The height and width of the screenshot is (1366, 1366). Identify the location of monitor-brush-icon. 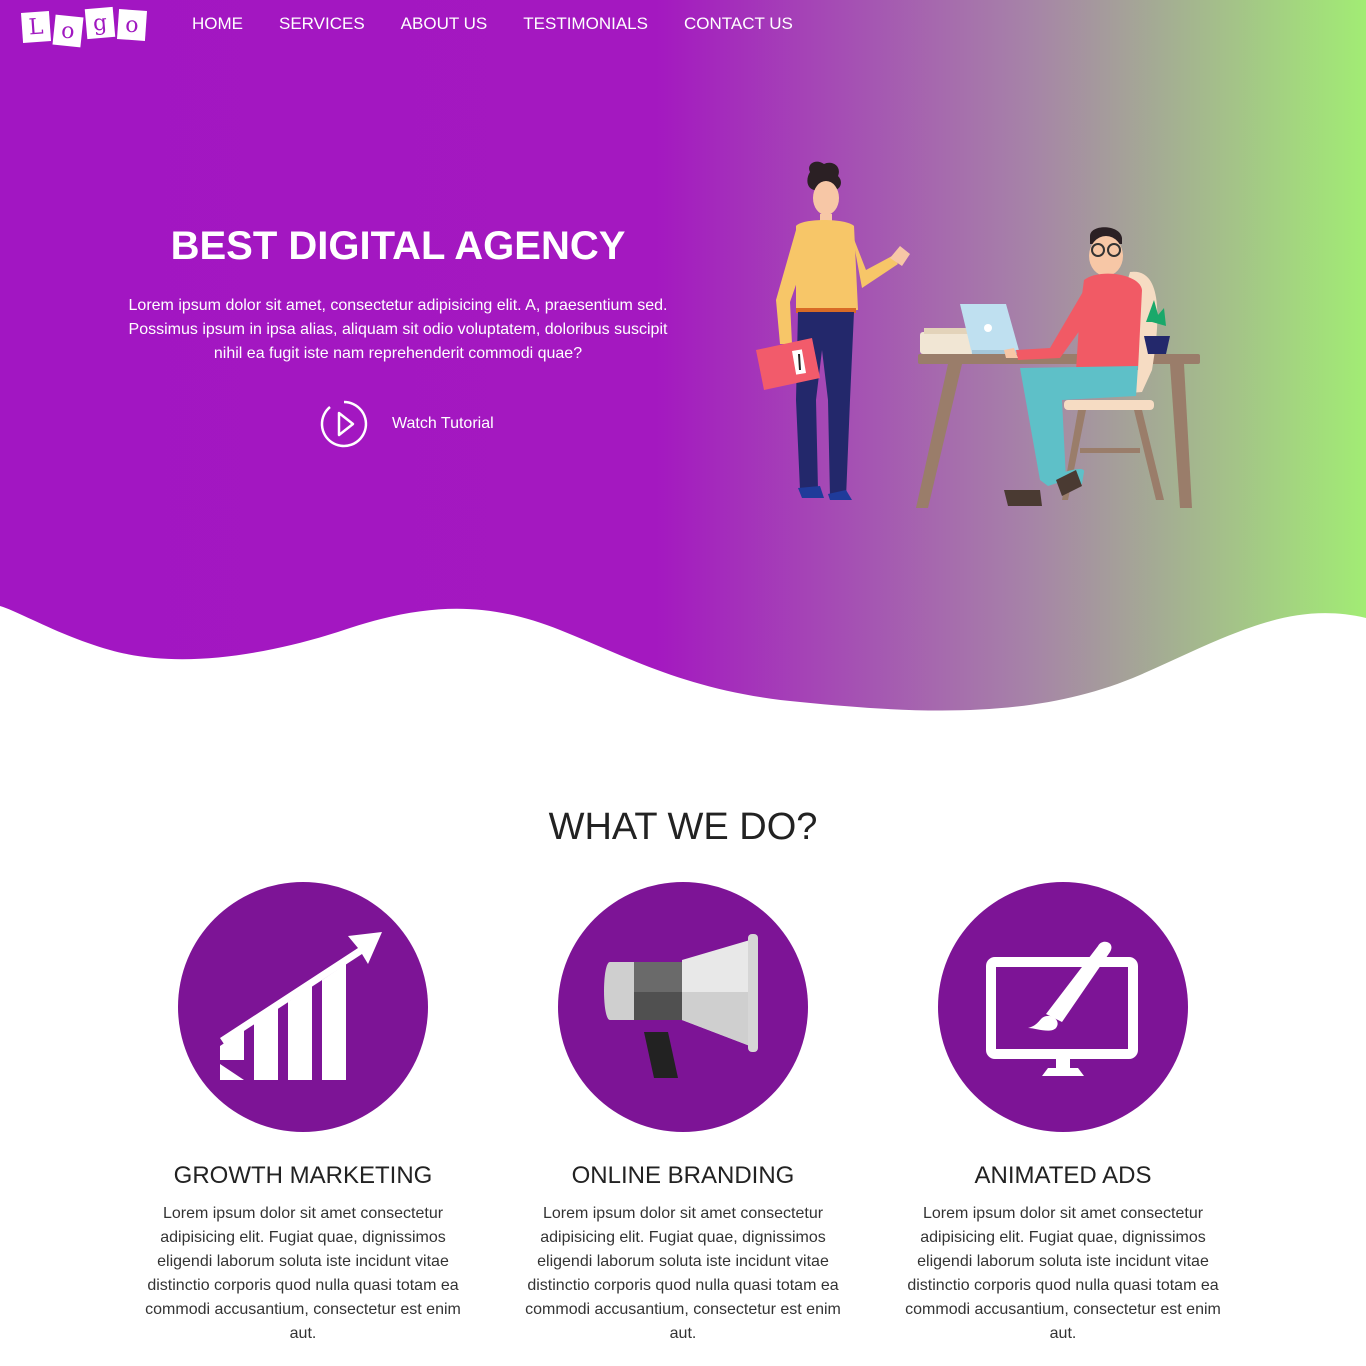
(1062, 1008).